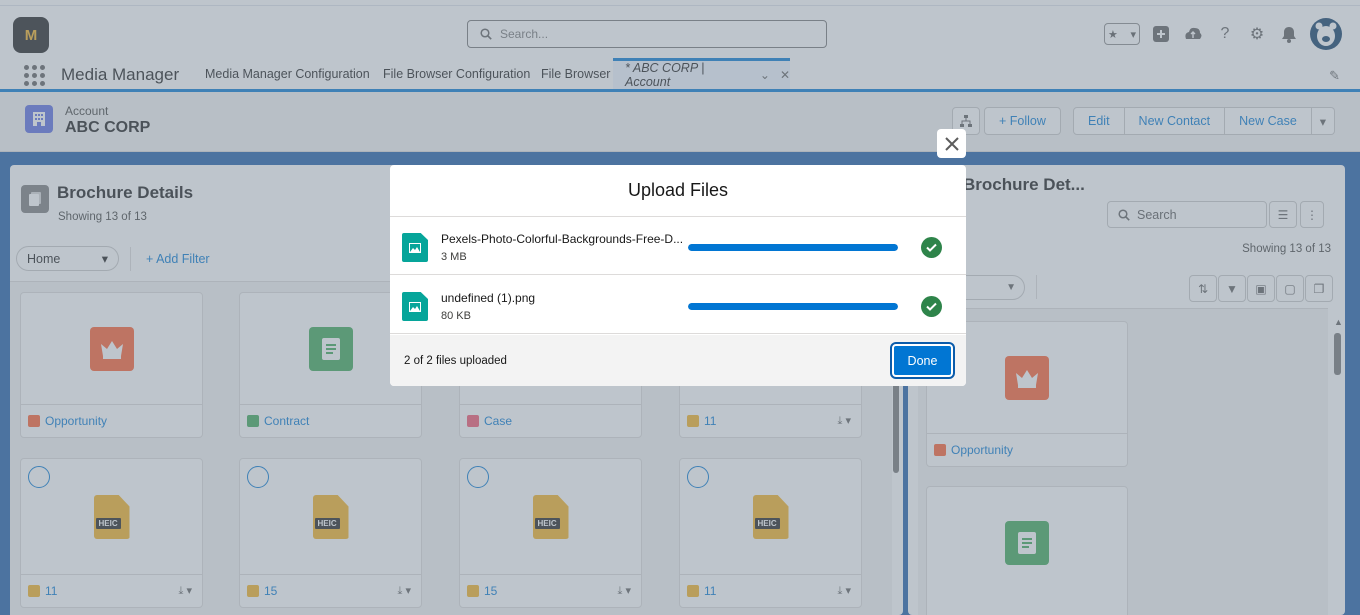 This screenshot has height=615, width=1360. What do you see at coordinates (455, 361) in the screenshot?
I see `upload-status: 2 of 2 files uploaded` at bounding box center [455, 361].